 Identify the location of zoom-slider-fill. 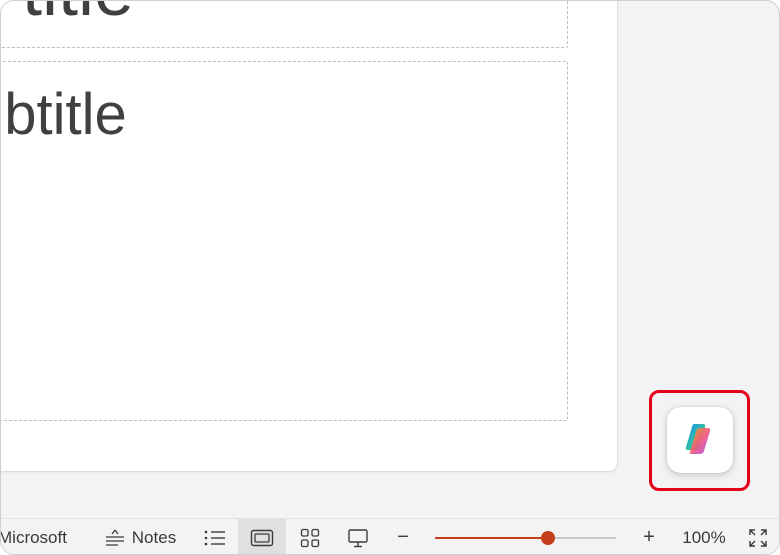
(491, 538).